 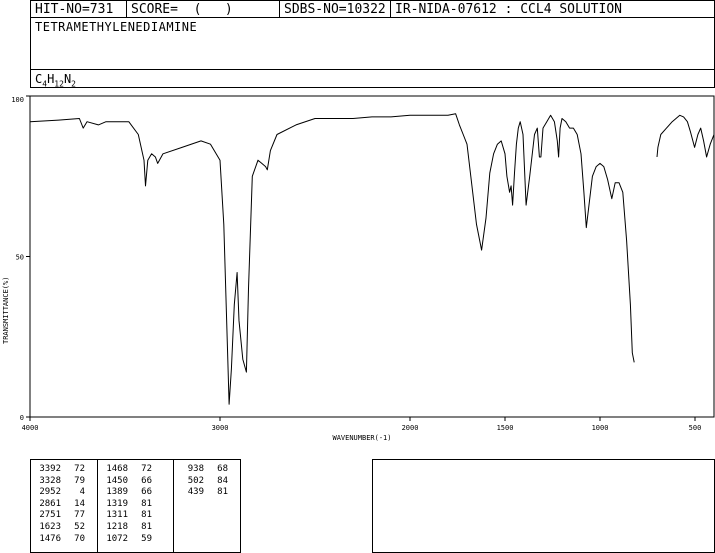 What do you see at coordinates (209, 470) in the screenshot?
I see `peak-row: 938 68` at bounding box center [209, 470].